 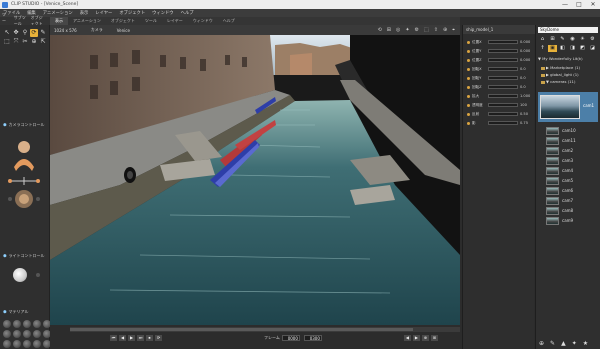 I want to click on tab-object-view: オブジェクト, so click(x=123, y=21).